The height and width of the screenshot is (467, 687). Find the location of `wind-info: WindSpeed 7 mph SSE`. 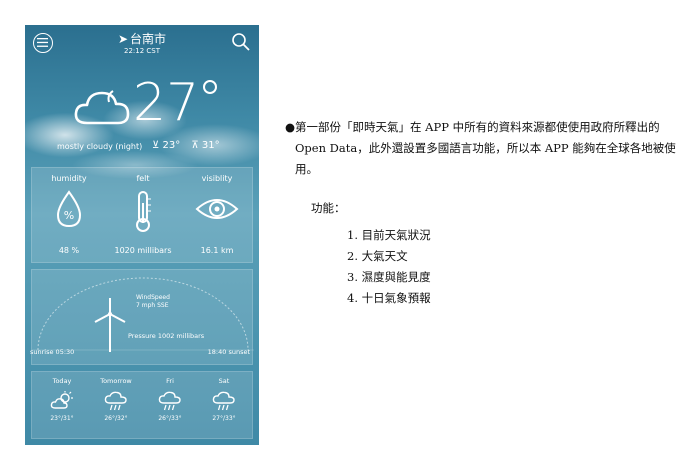

wind-info: WindSpeed 7 mph SSE is located at coordinates (153, 302).